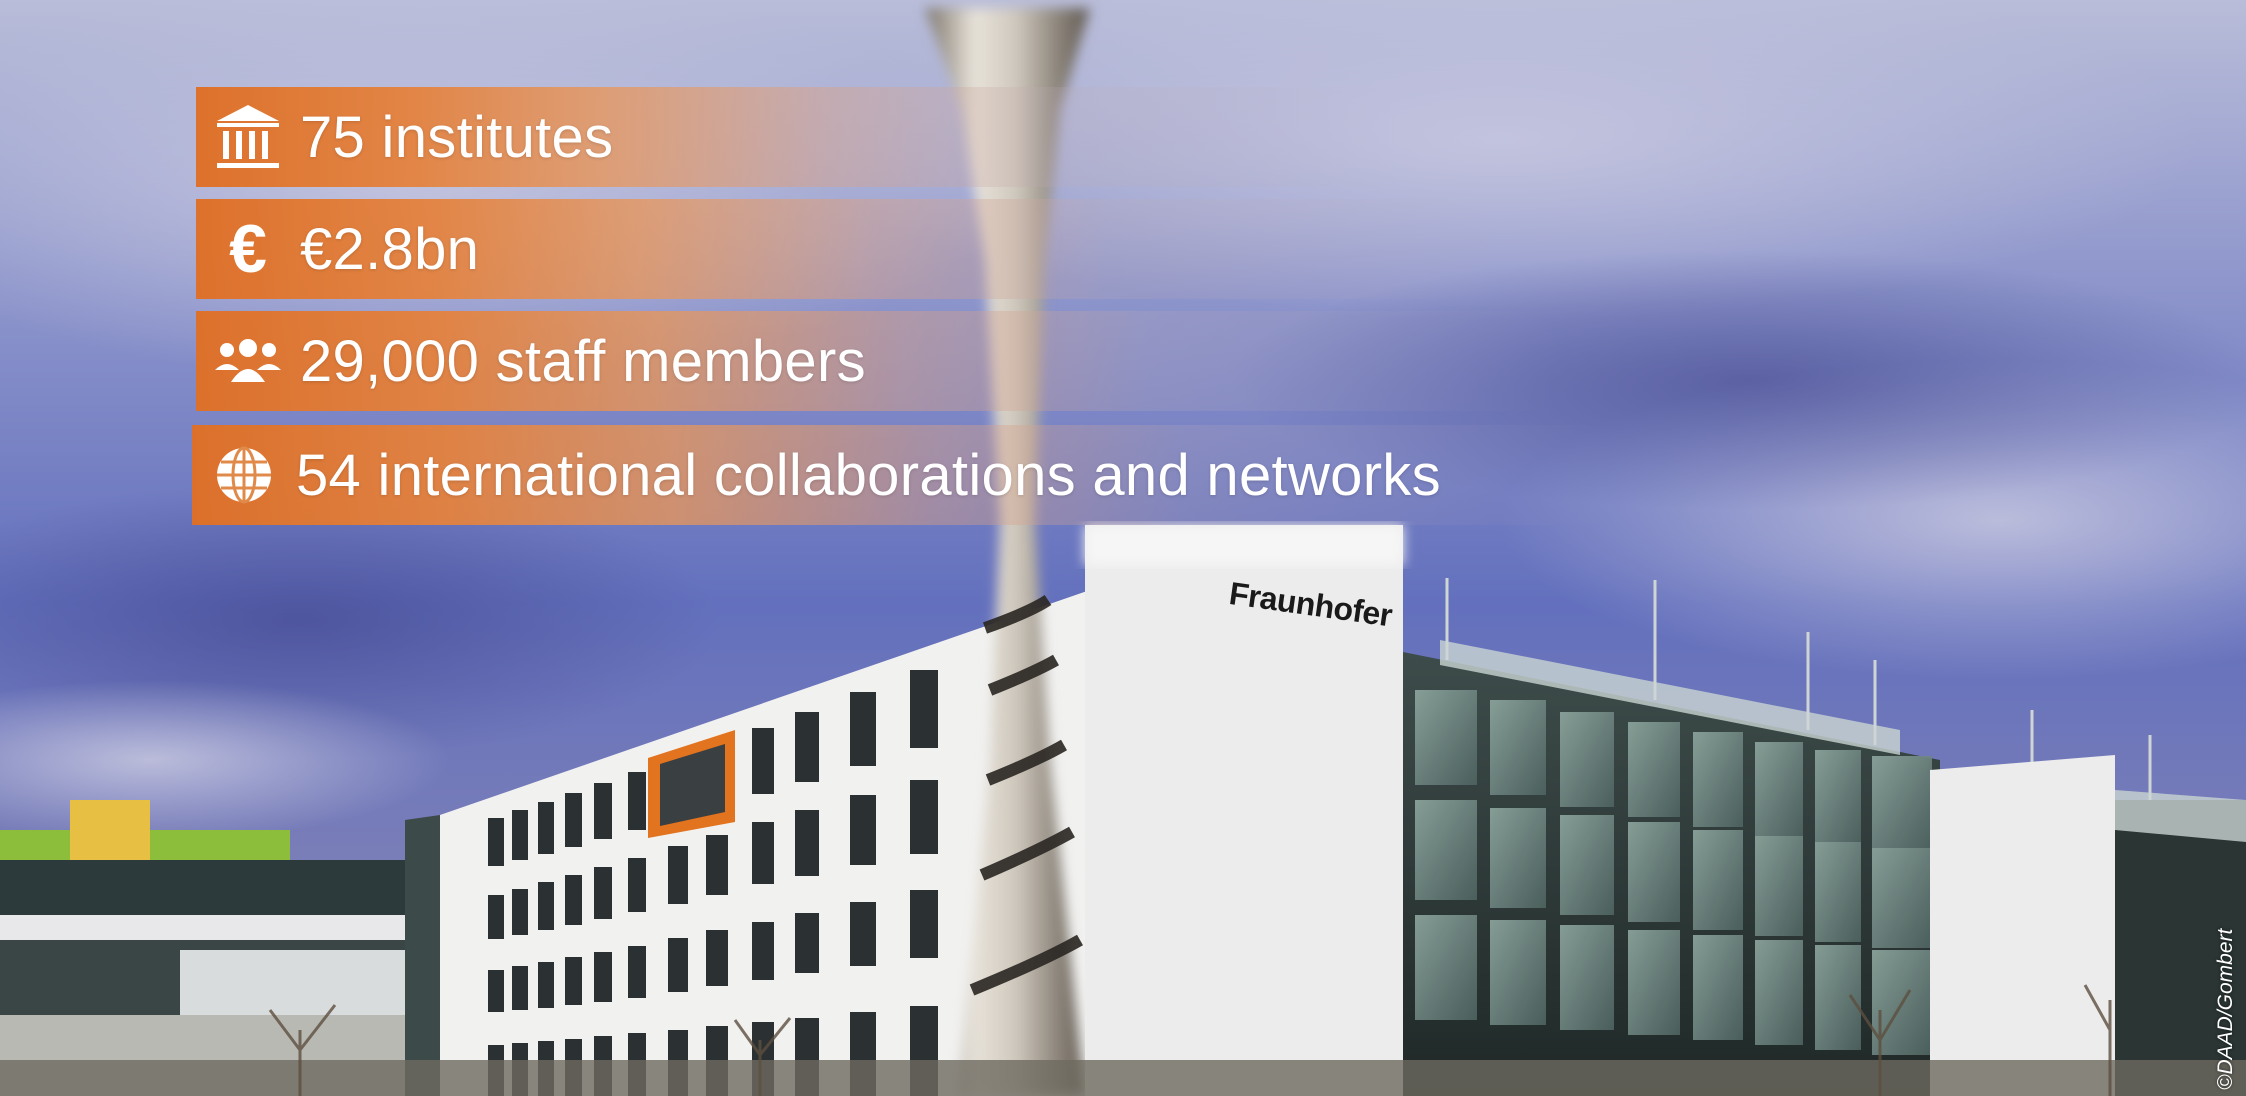  I want to click on photo-credit: ©DAAD/Gombert, so click(2225, 1009).